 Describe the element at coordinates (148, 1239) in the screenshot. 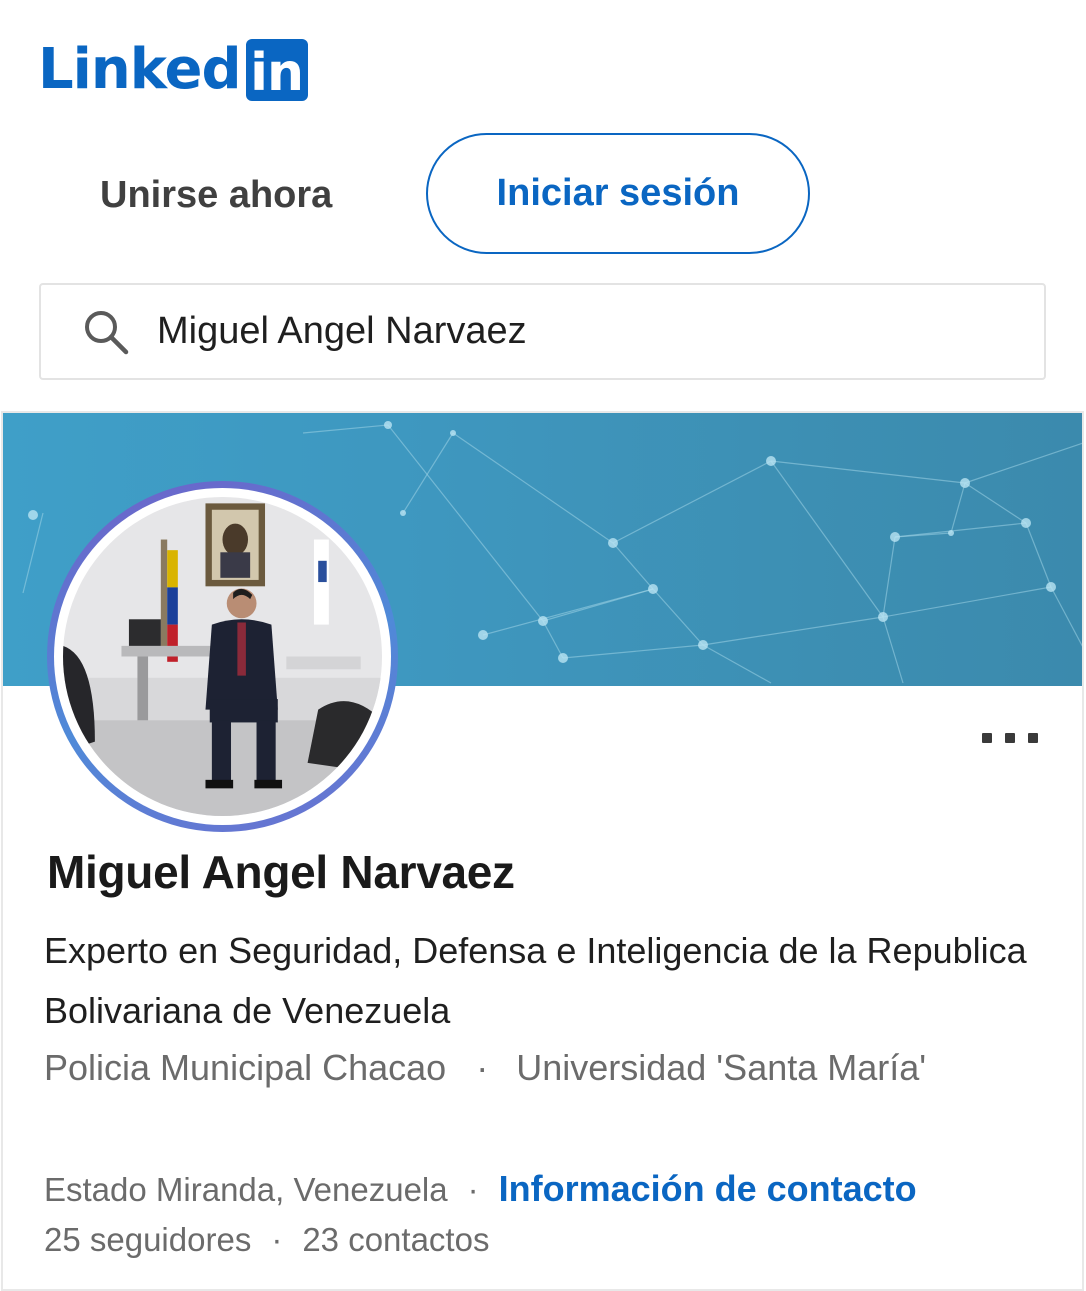

I see `followers-count: 25 seguidores` at that location.